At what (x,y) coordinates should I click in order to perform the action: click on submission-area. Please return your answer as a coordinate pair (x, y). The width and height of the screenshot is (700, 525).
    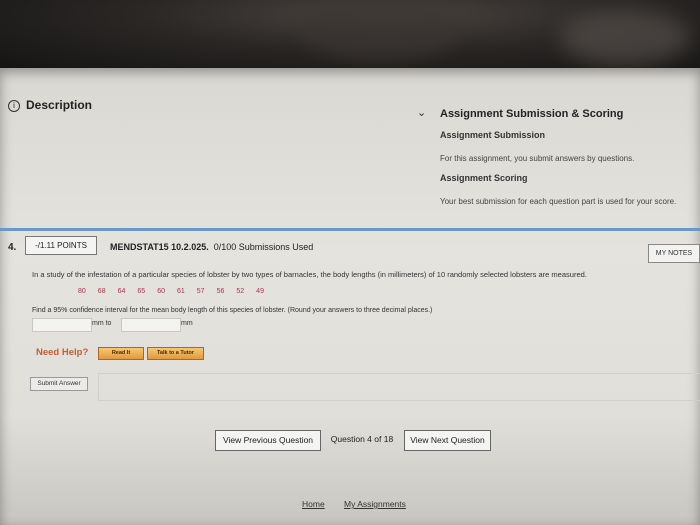
    Looking at the image, I should click on (399, 387).